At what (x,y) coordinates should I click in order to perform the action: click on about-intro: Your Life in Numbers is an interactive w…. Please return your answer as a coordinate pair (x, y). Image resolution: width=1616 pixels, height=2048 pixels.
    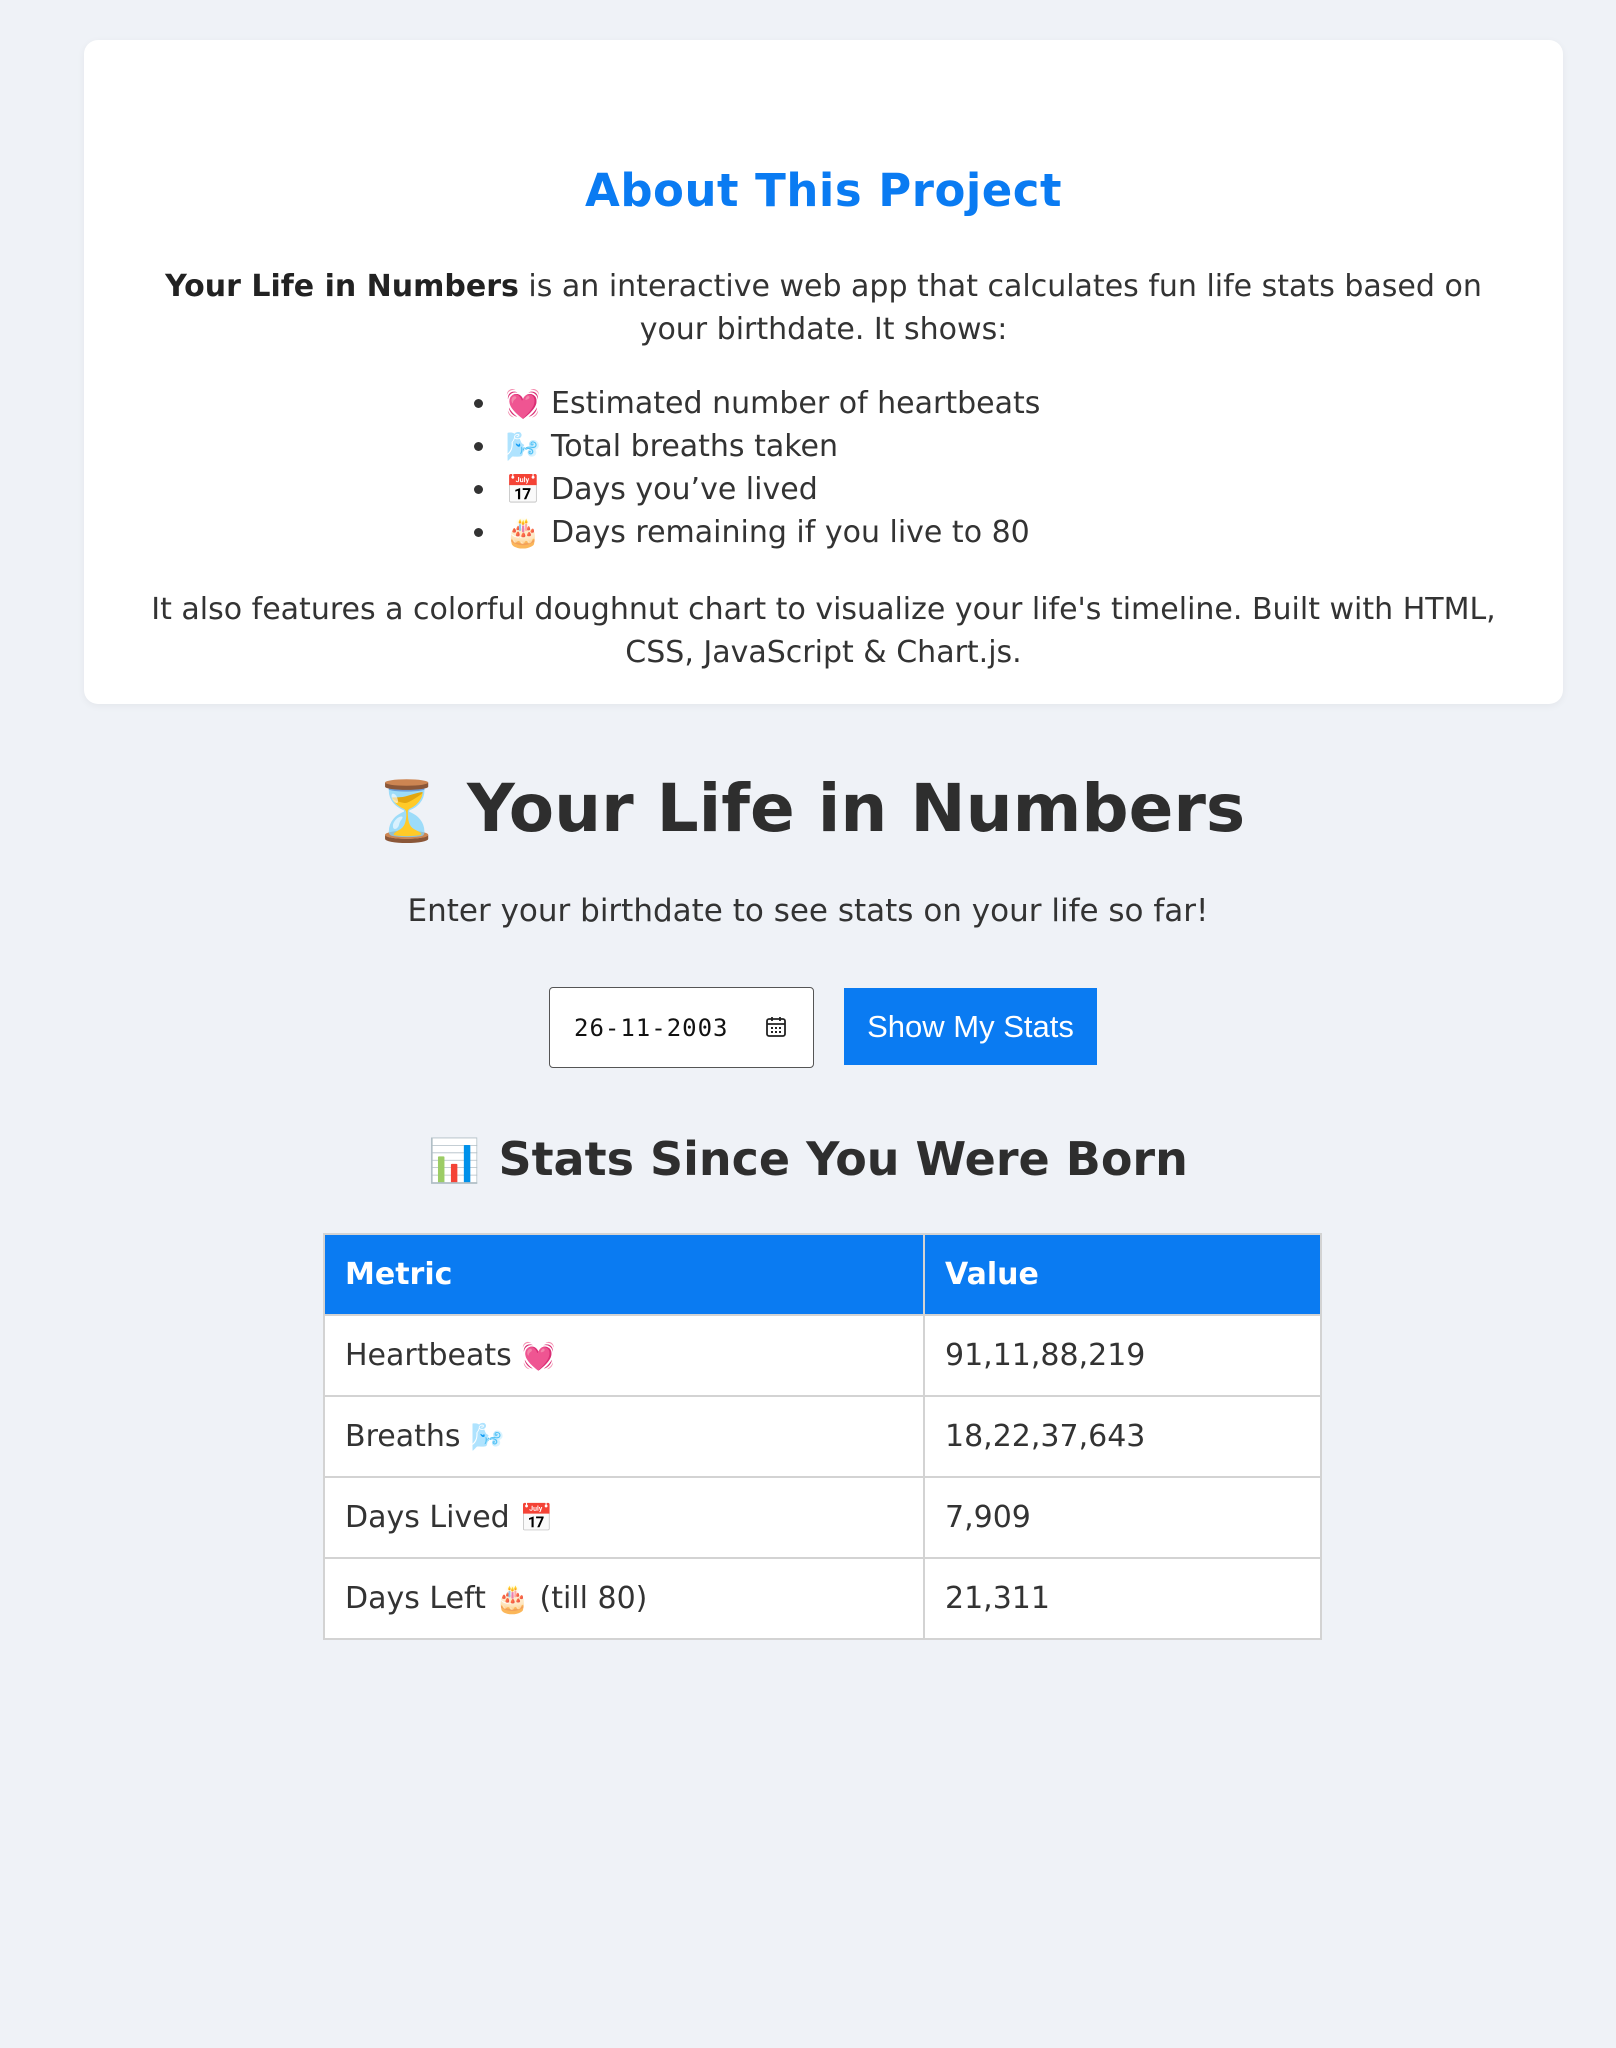
    Looking at the image, I should click on (823, 308).